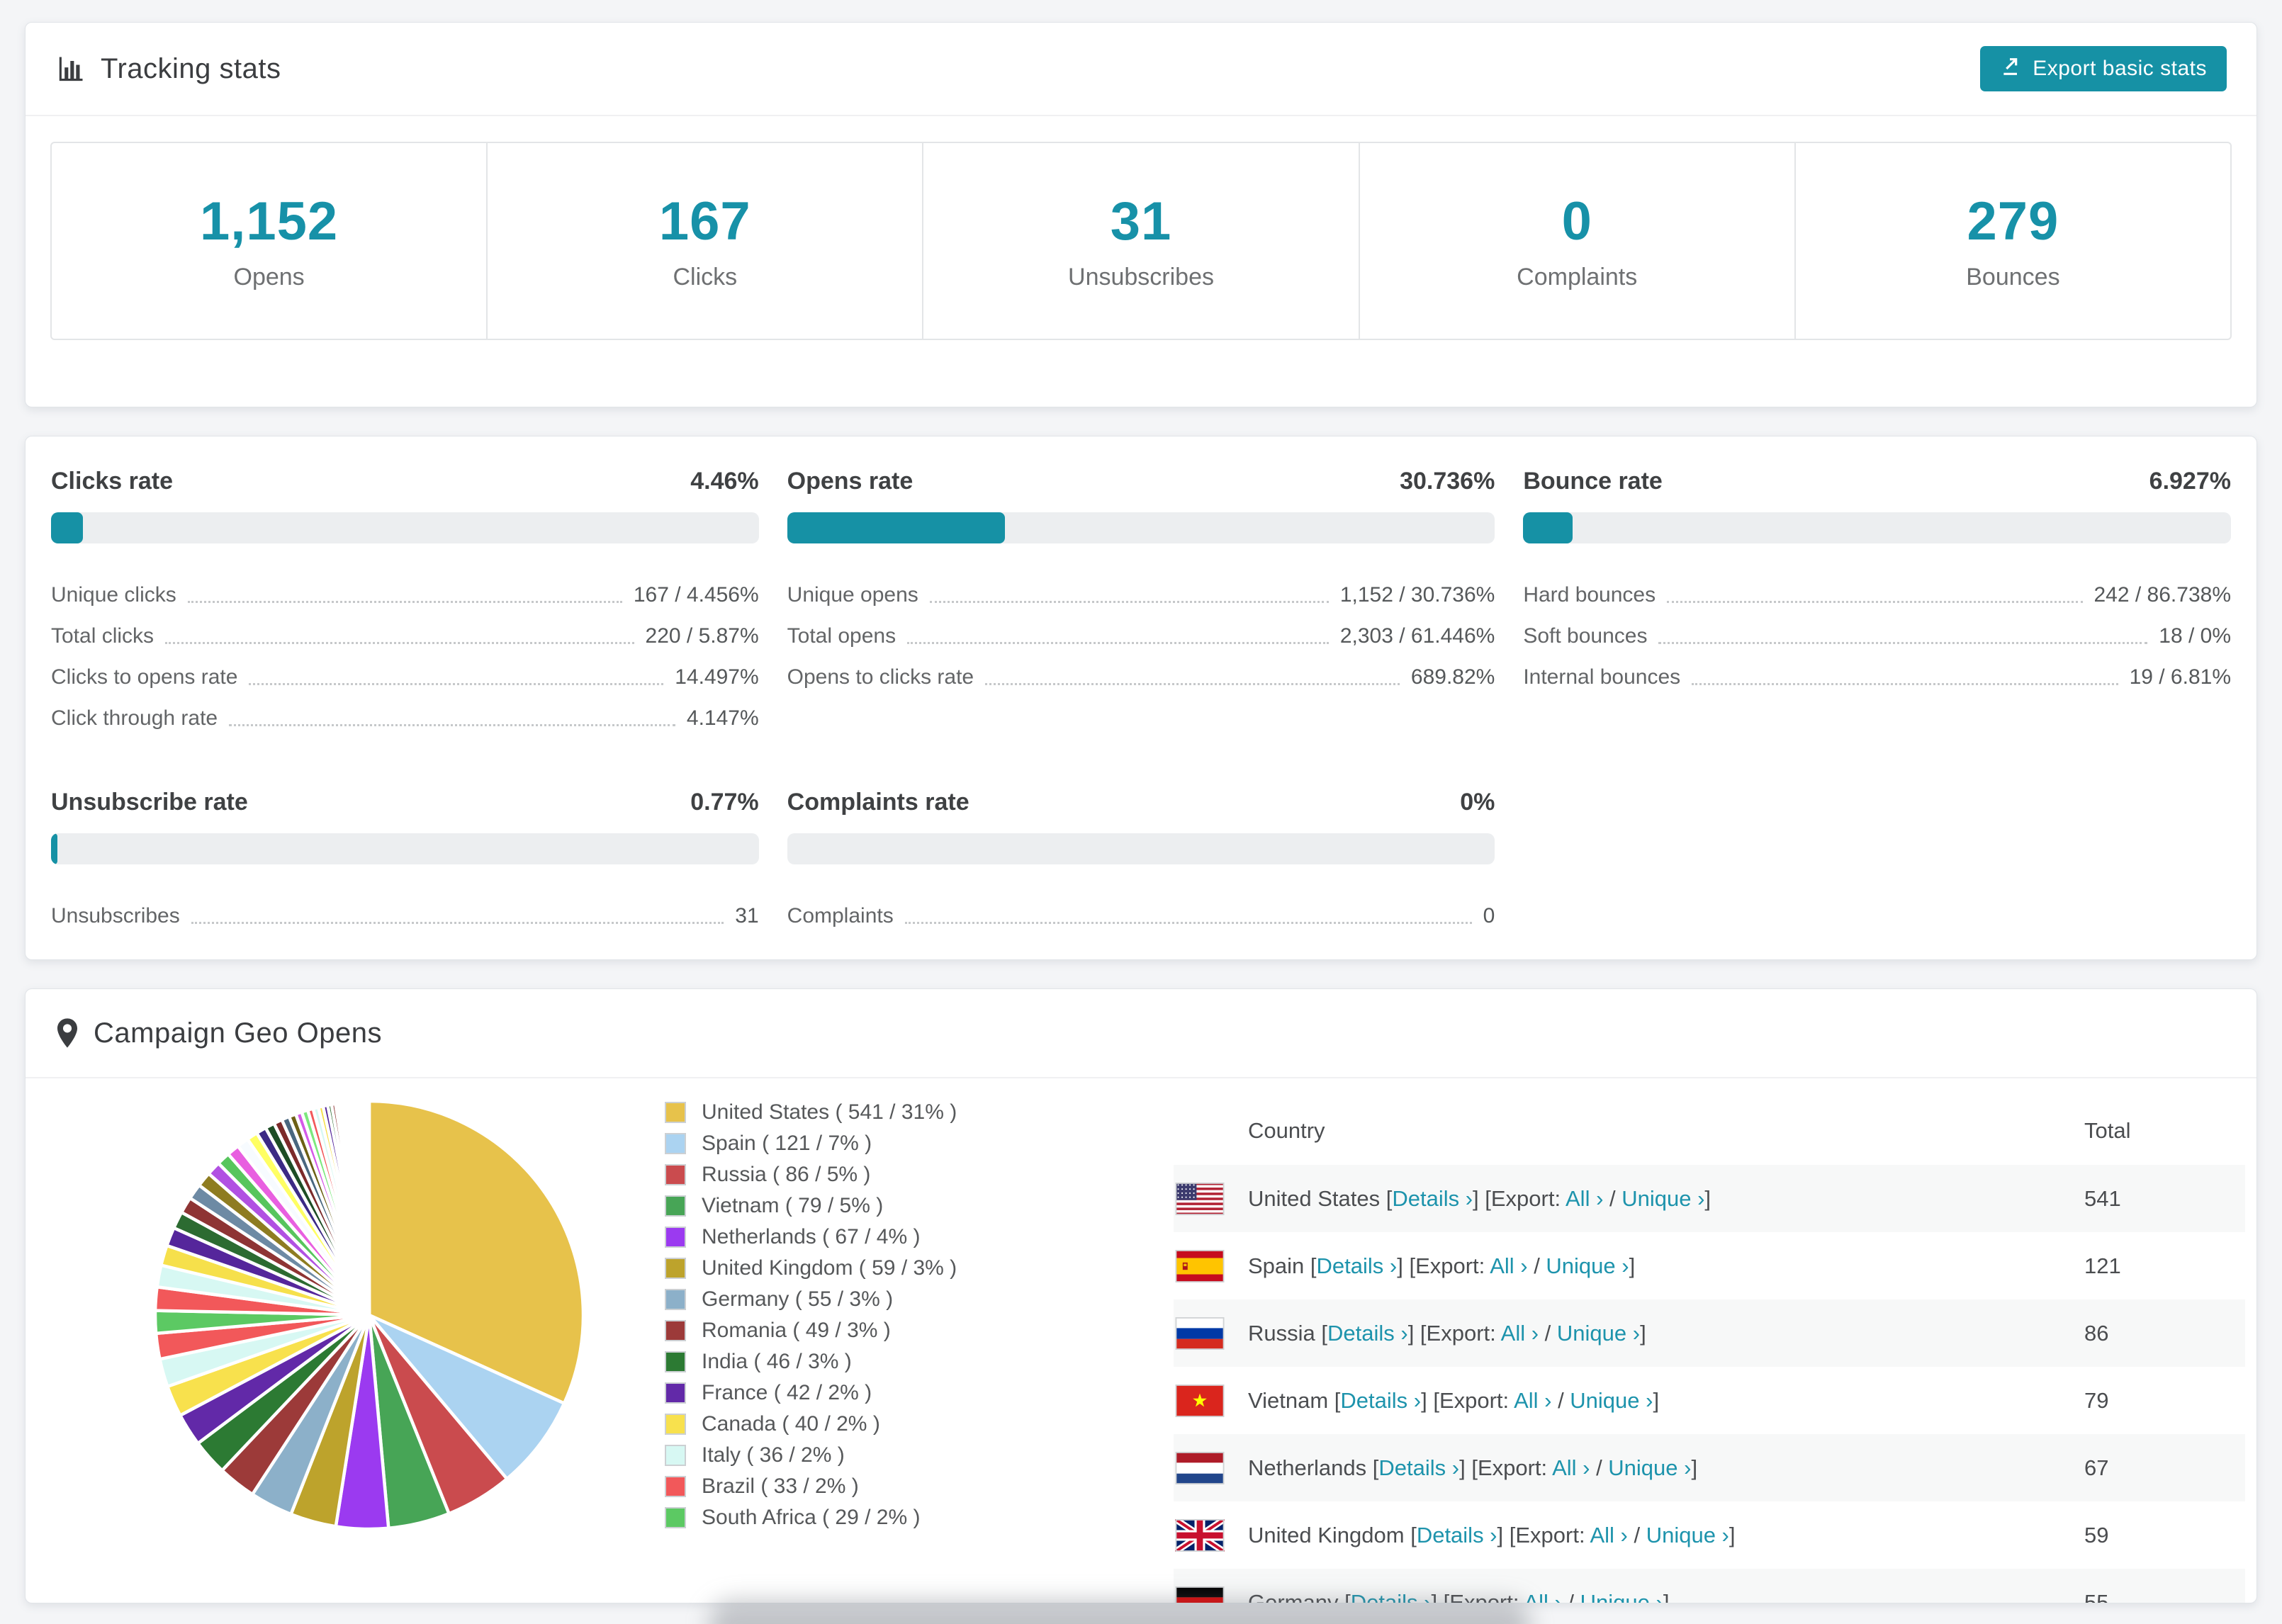 The width and height of the screenshot is (2282, 1624). I want to click on rate-value: 0.77%, so click(724, 802).